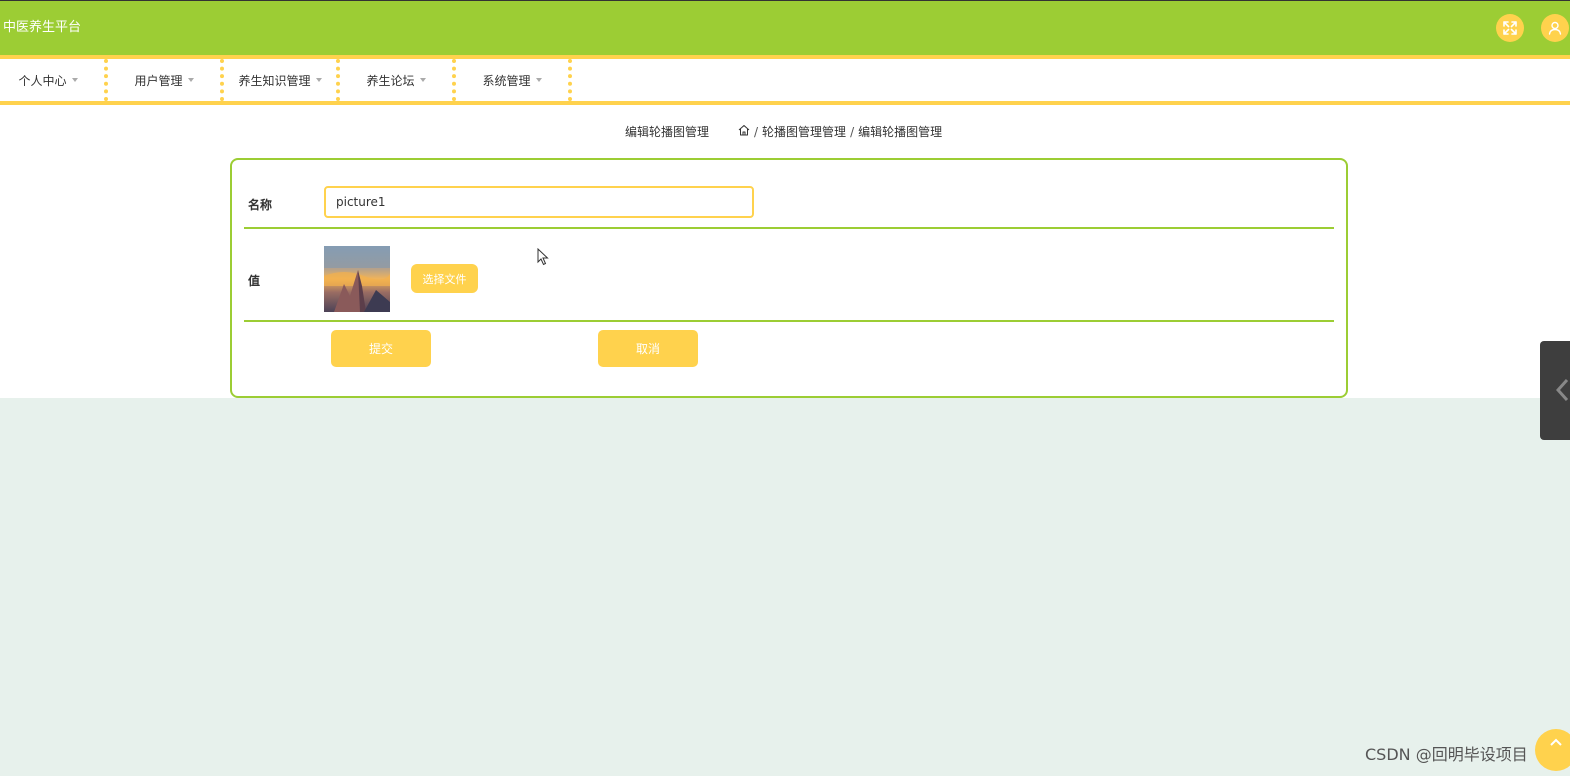 The image size is (1570, 776). I want to click on nav-item-health-knowledge: 养生知识管理, so click(282, 80).